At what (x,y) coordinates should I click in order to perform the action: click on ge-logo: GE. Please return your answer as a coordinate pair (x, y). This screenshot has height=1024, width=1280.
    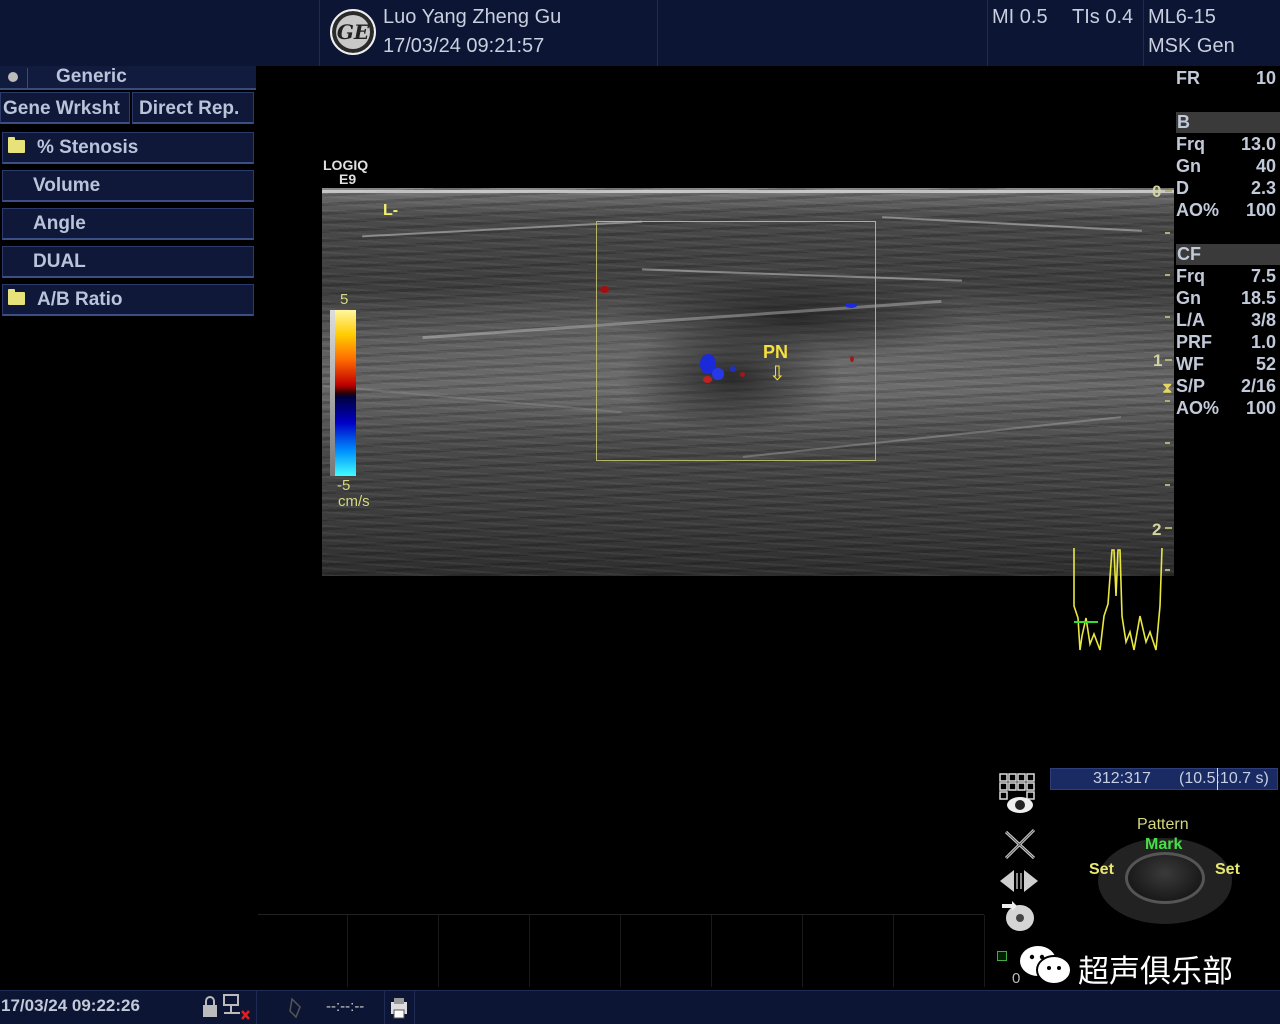
    Looking at the image, I should click on (353, 32).